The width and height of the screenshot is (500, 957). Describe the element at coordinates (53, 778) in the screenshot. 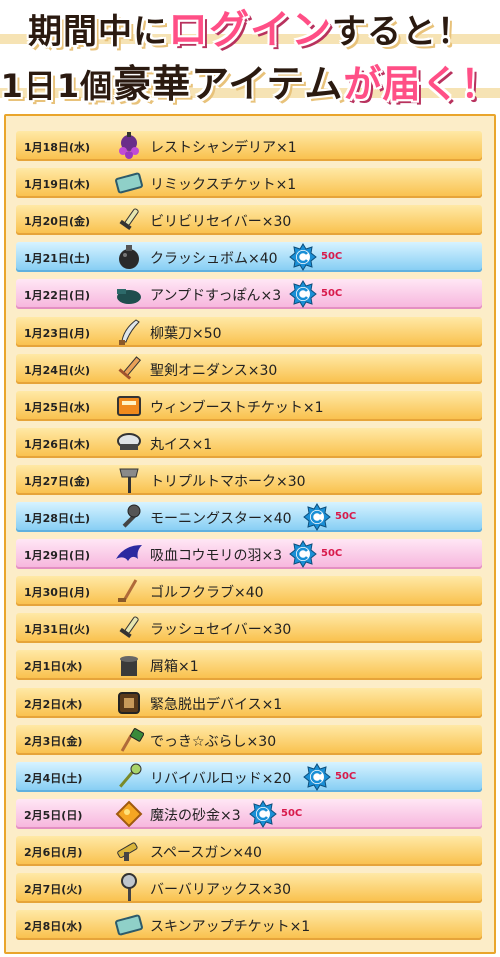

I see `bonus-date: 2月4日(土)` at that location.